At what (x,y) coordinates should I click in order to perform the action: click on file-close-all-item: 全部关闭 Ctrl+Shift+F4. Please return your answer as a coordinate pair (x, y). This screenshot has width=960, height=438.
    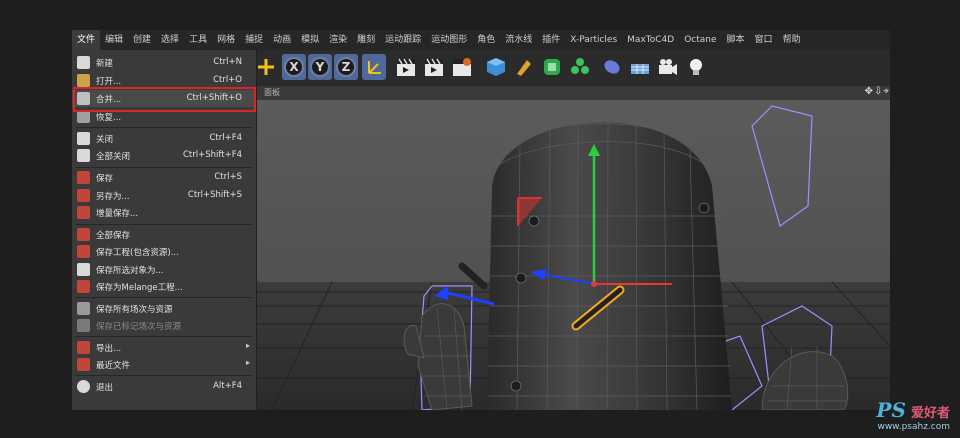
    Looking at the image, I should click on (164, 155).